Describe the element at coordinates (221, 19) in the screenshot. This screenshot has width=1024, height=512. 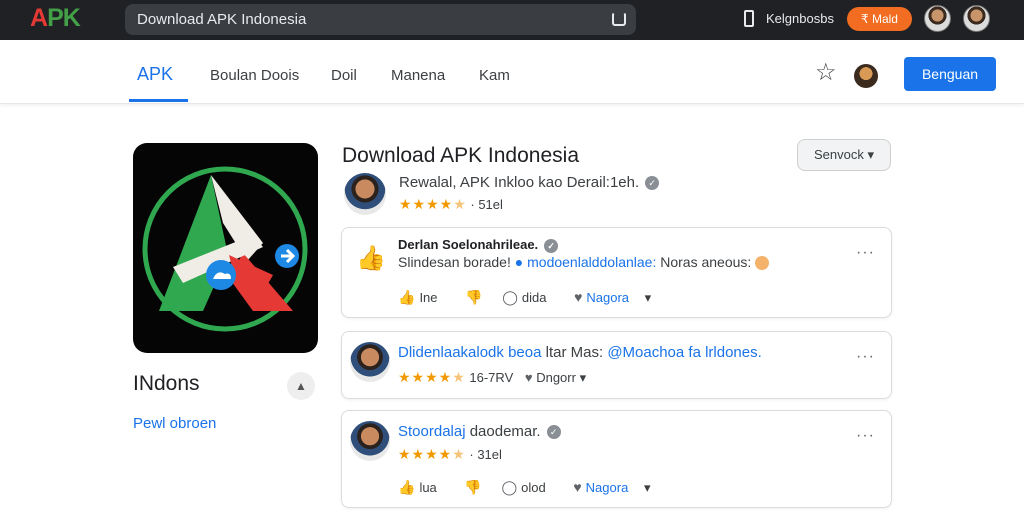
I see `search-input: Download APK Indonesia` at that location.